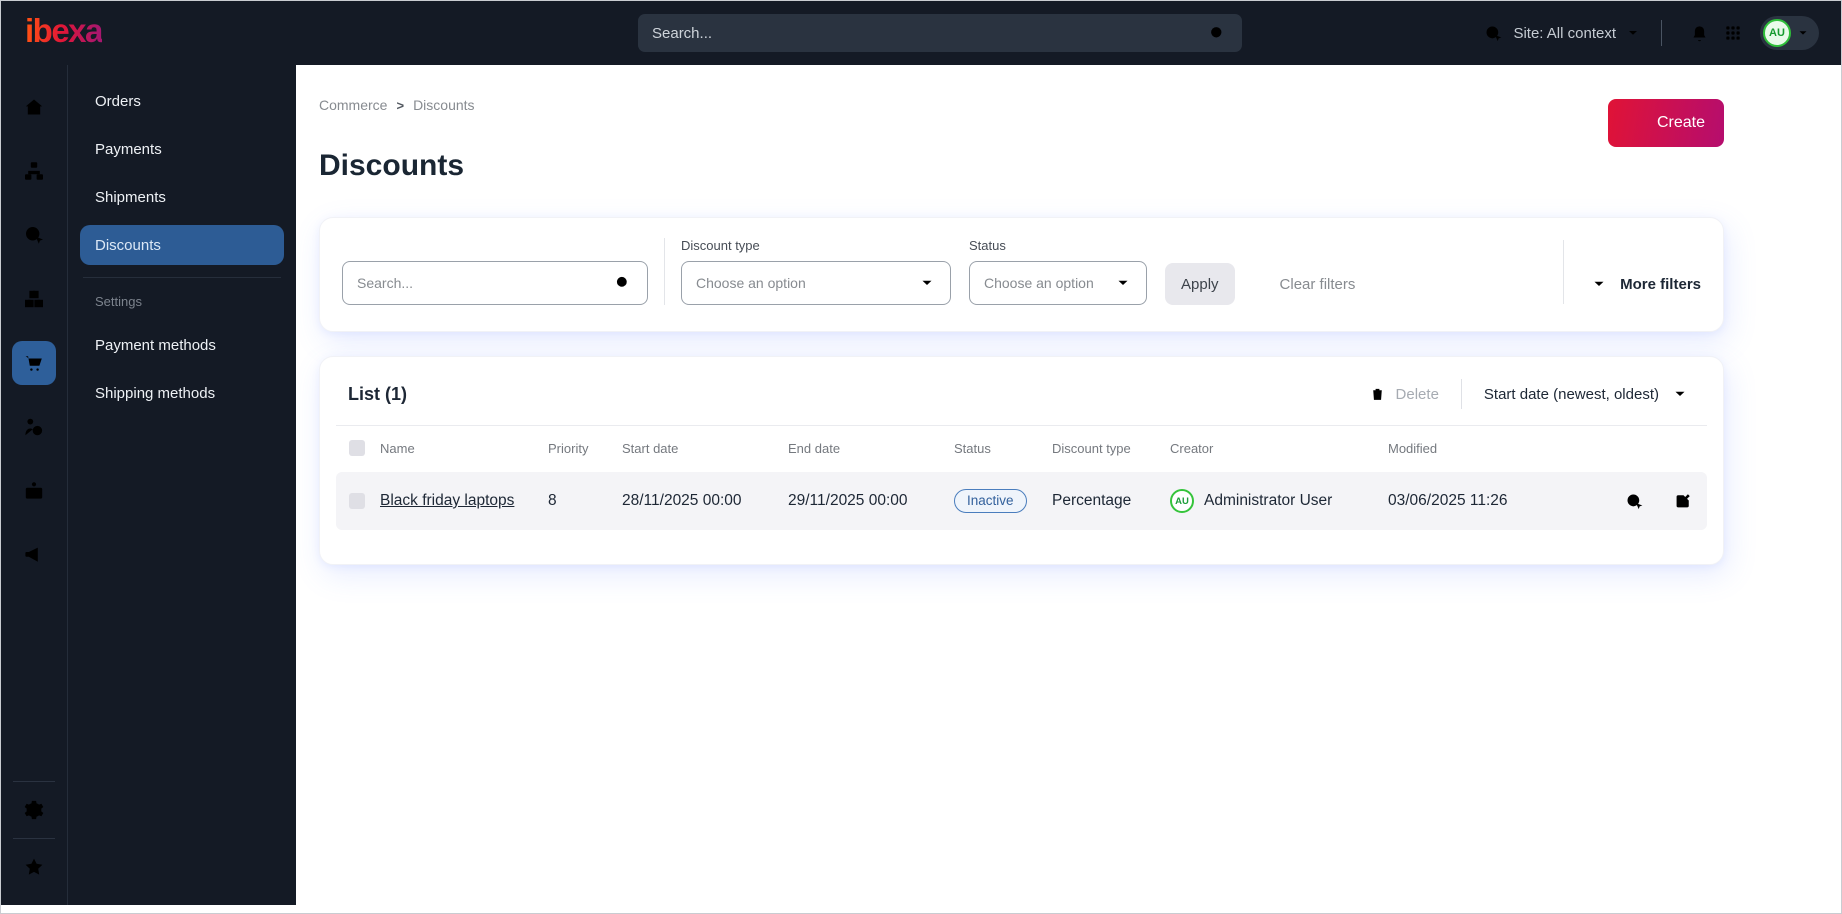 The image size is (1842, 914). I want to click on sidebar-item-discounts: Discounts, so click(182, 245).